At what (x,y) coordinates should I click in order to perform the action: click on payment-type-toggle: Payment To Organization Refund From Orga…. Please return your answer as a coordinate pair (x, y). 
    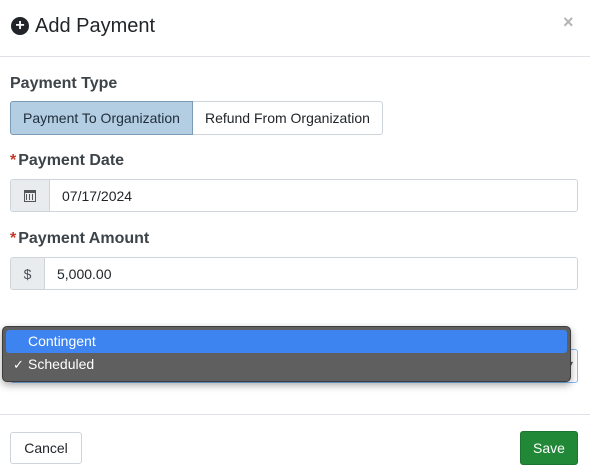
    Looking at the image, I should click on (196, 118).